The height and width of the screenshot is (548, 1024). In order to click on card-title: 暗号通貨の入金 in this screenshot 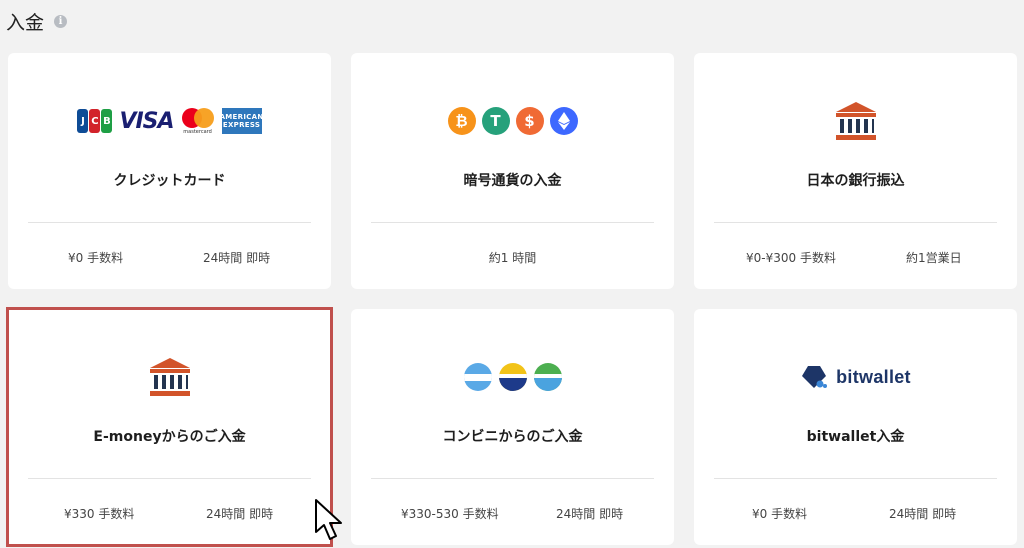, I will do `click(512, 181)`.